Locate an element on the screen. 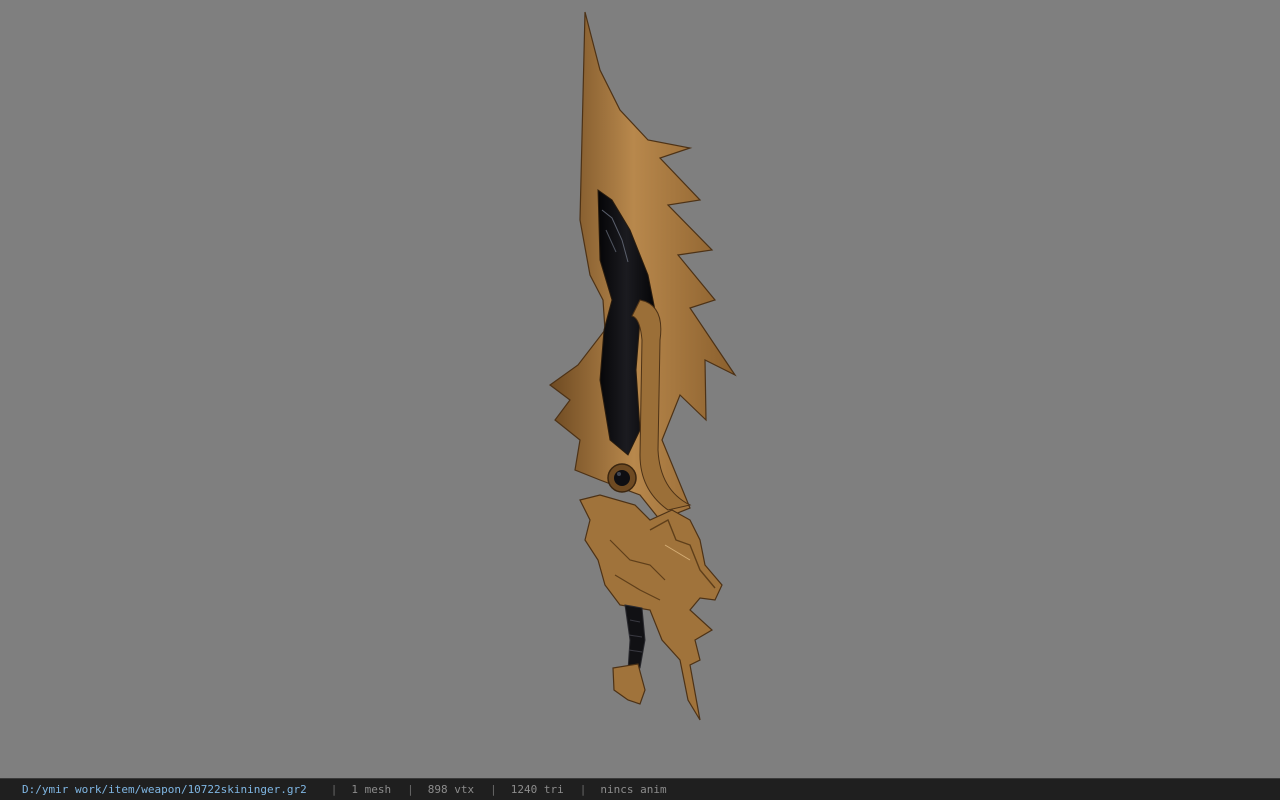 Image resolution: width=1280 pixels, height=800 pixels. triangle-count: 1240 tri is located at coordinates (537, 789).